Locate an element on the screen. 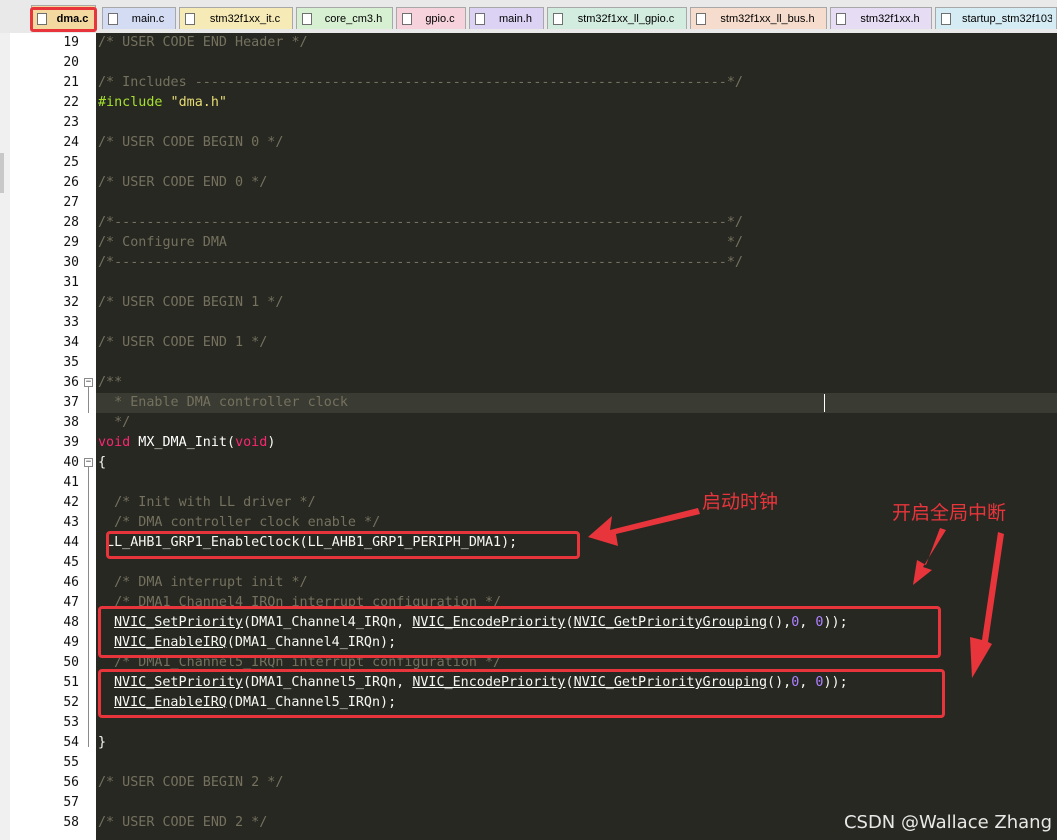 This screenshot has height=840, width=1057. line-number: 48 is located at coordinates (71, 622).